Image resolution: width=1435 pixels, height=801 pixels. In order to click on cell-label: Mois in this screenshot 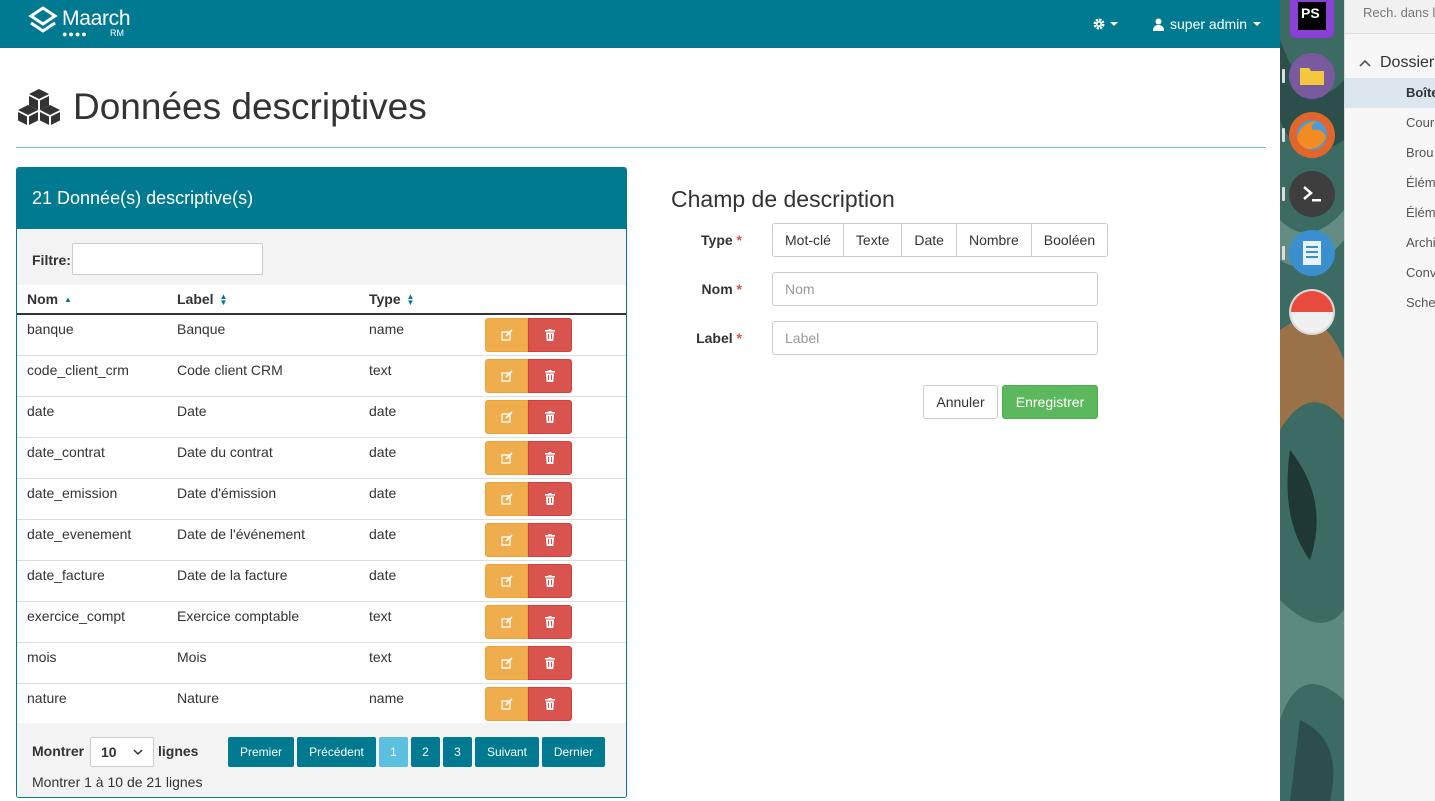, I will do `click(263, 663)`.